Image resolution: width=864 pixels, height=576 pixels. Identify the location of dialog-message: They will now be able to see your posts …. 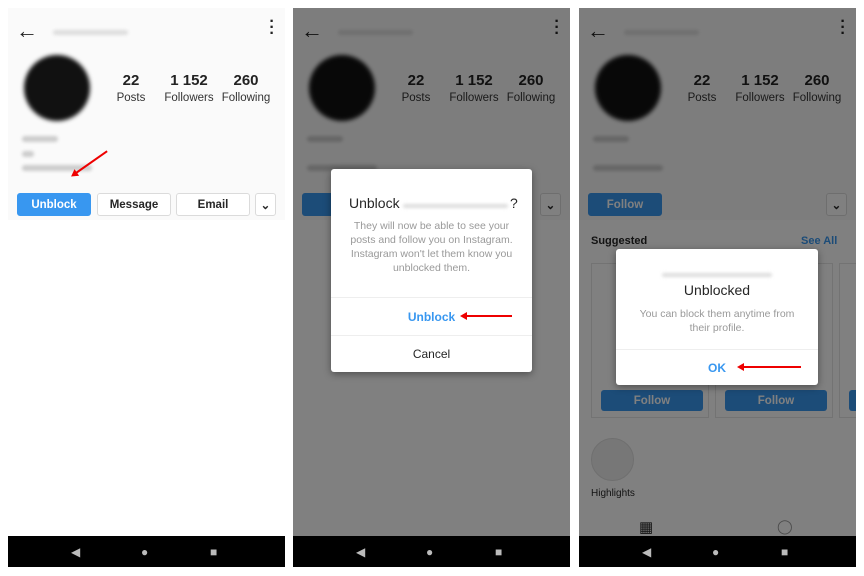
(431, 247).